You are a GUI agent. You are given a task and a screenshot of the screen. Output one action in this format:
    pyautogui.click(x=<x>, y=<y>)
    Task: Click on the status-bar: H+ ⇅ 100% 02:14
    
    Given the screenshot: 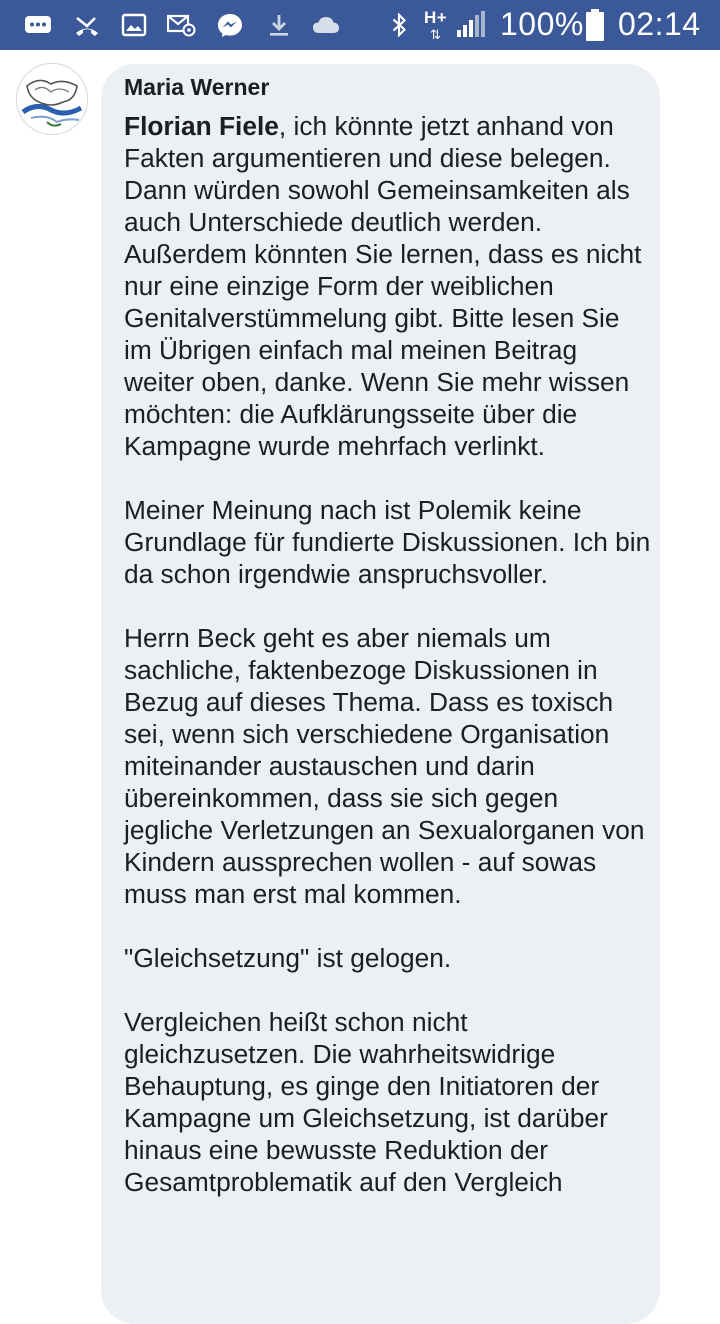 What is the action you would take?
    pyautogui.click(x=360, y=25)
    